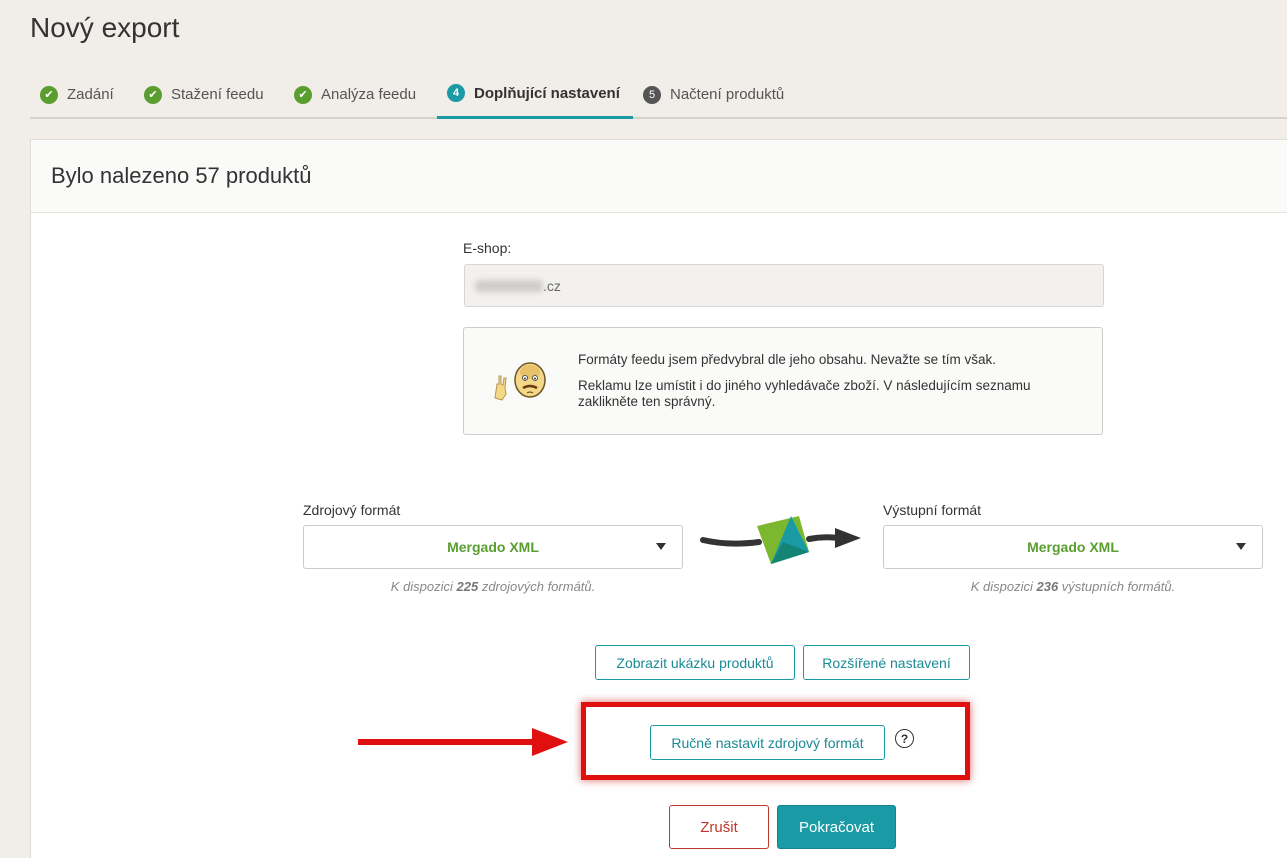 The width and height of the screenshot is (1287, 858). I want to click on source-format-hint: K dispozici 225 zdrojových formátů., so click(493, 586).